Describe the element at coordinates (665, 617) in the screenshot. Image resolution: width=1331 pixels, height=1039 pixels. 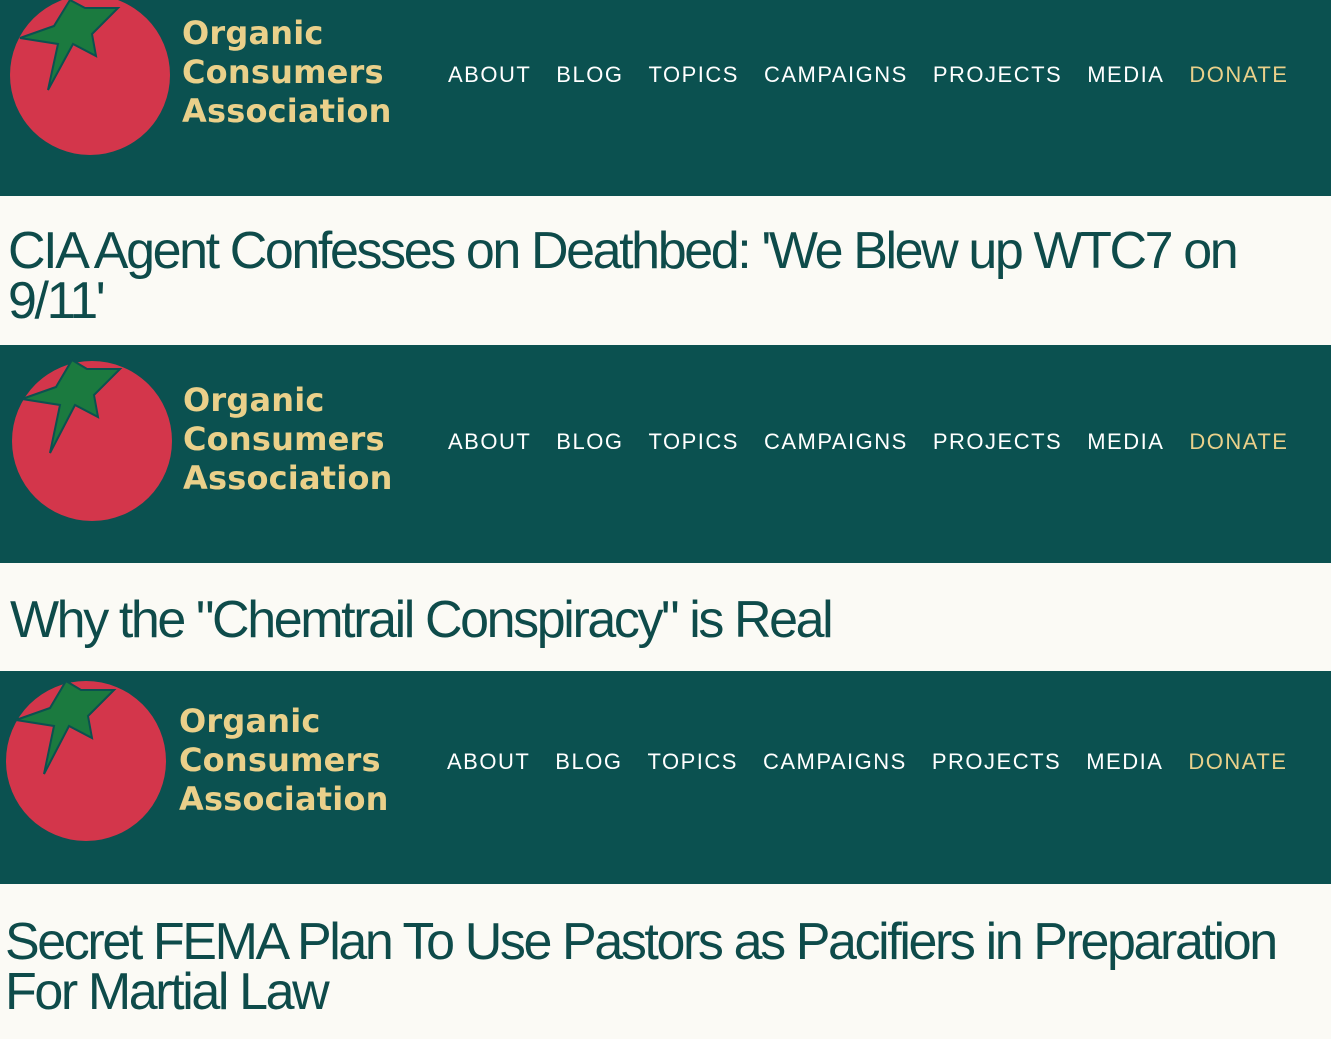
I see `article-headline-2: Why the "Chemtrail Conspiracy" is Real` at that location.